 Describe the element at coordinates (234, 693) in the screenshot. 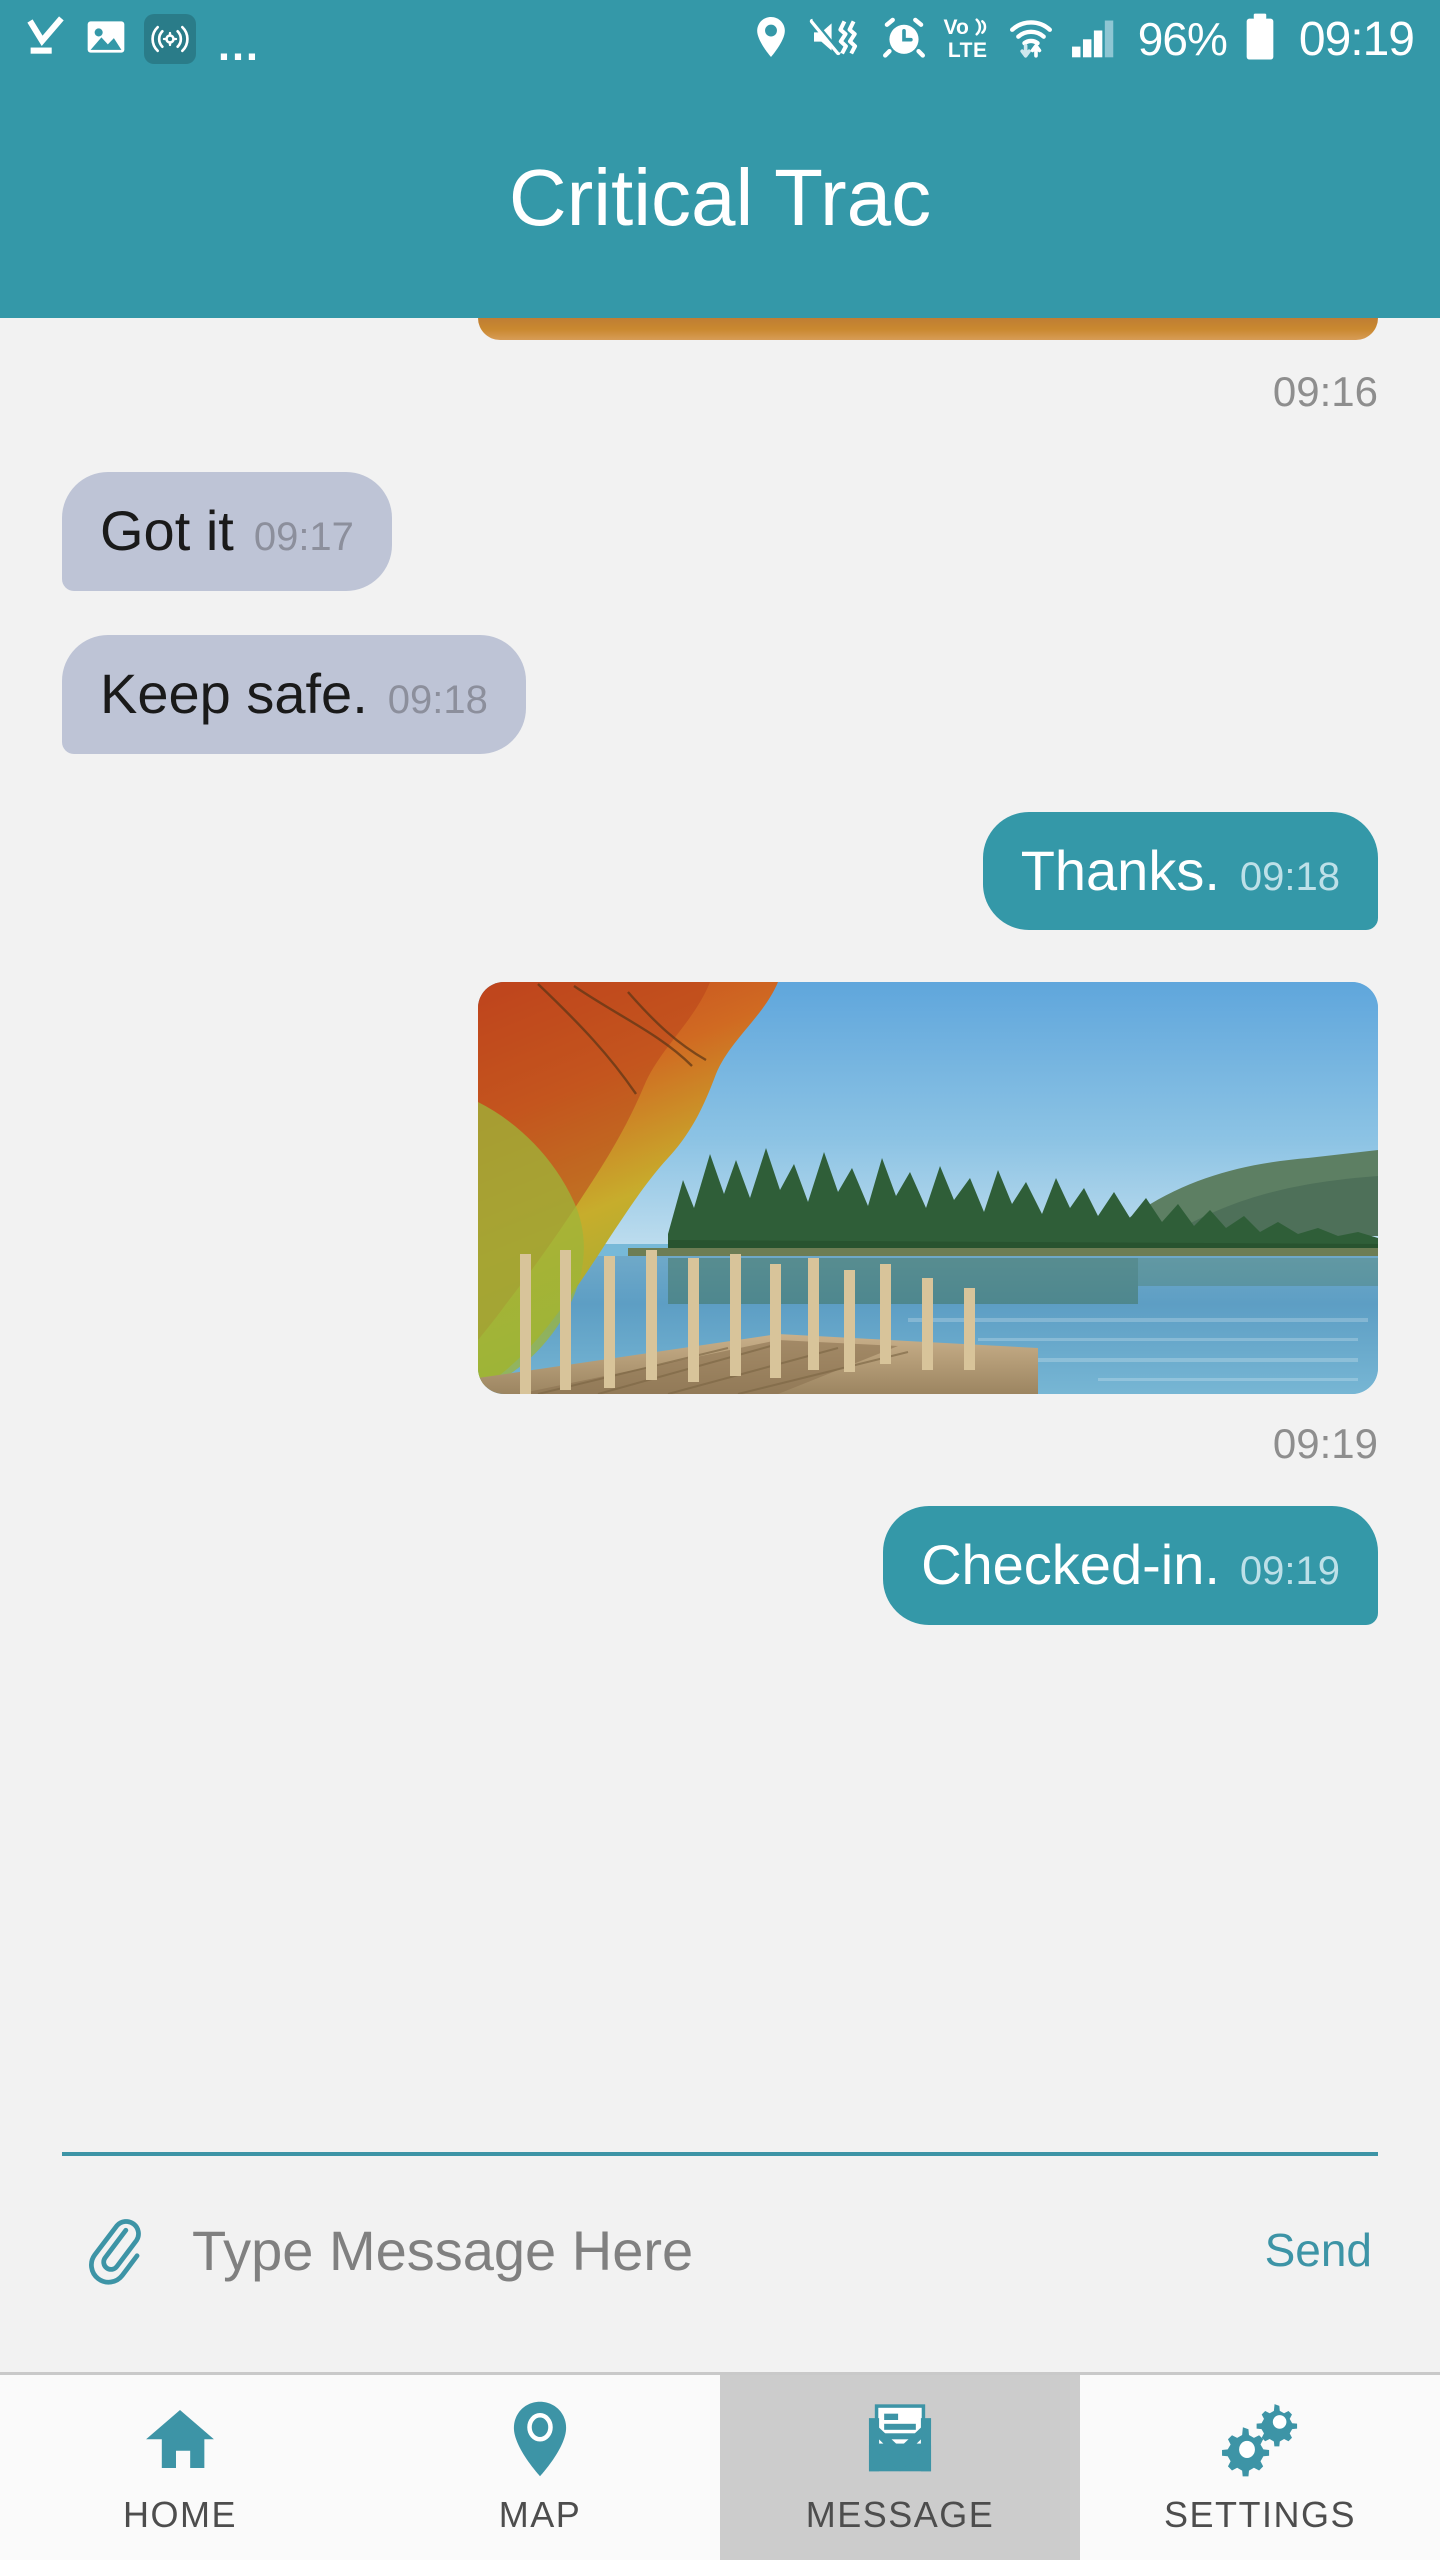

I see `message-text: Keep safe.` at that location.